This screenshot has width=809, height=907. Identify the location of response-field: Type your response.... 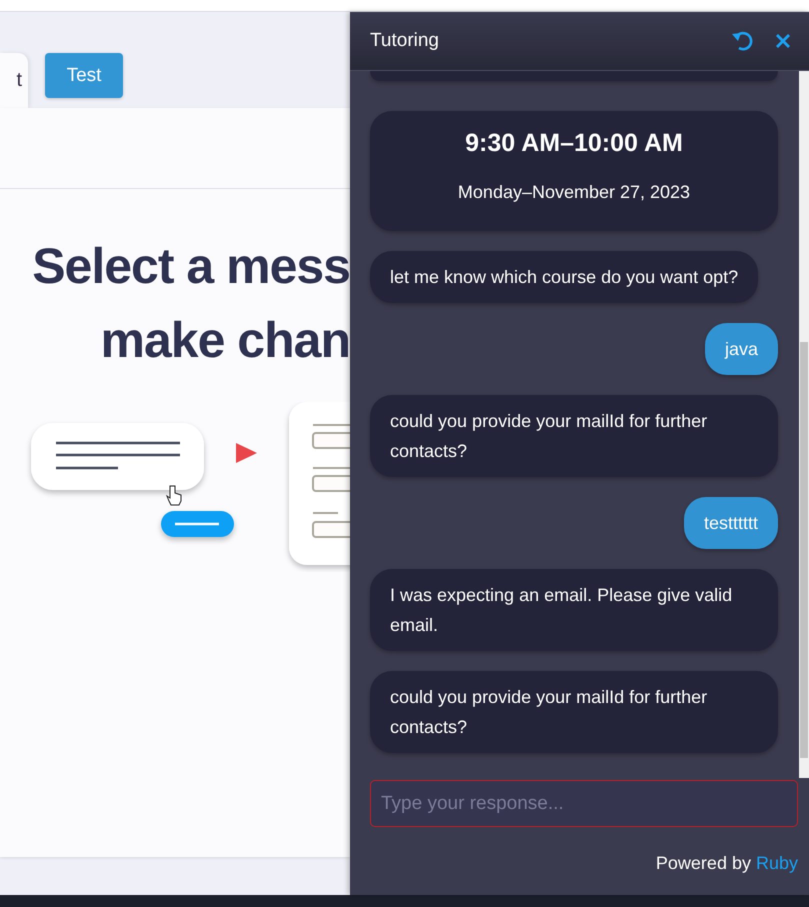
(584, 803).